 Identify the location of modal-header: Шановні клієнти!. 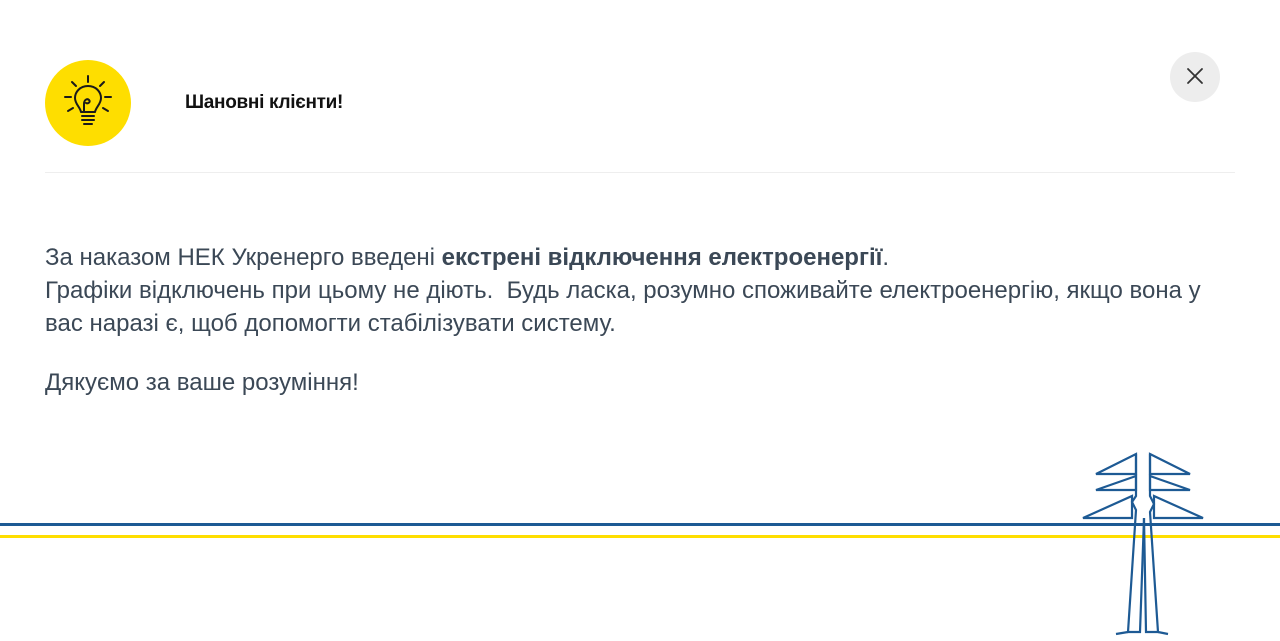
(640, 101).